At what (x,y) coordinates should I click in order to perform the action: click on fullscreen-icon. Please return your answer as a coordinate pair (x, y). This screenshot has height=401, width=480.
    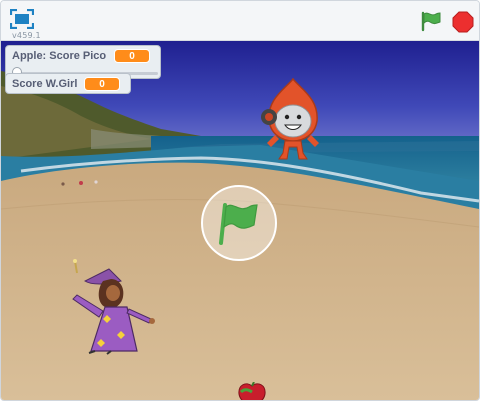
    Looking at the image, I should click on (22, 19).